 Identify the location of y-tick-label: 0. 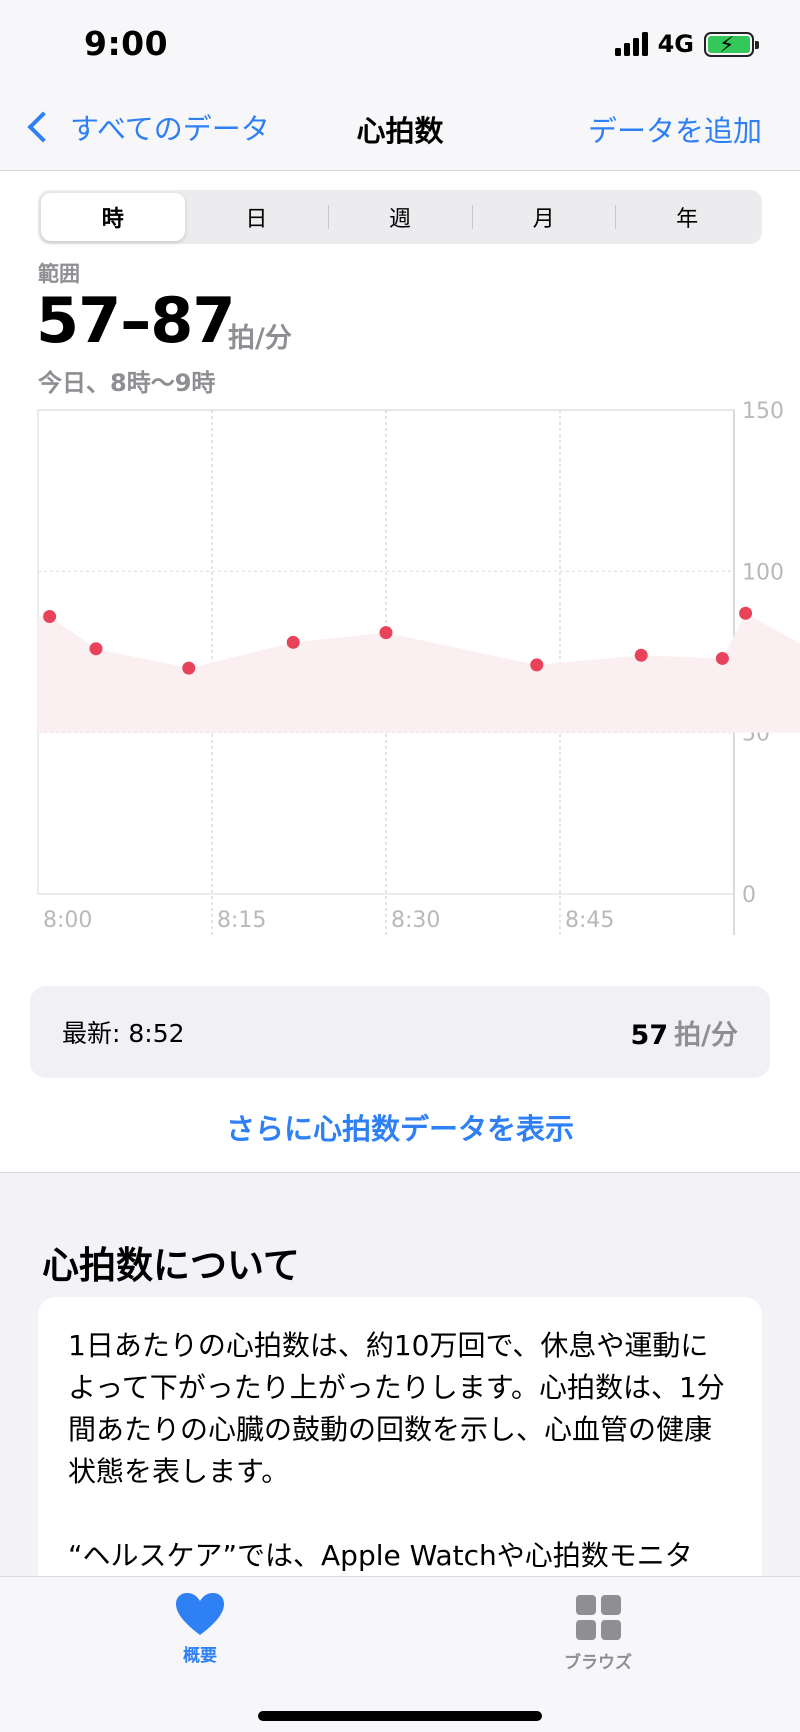
(749, 895).